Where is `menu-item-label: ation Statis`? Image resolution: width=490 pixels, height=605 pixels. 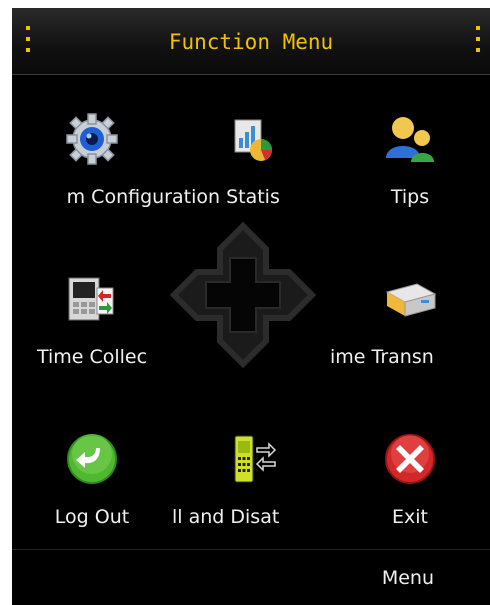
menu-item-label: ation Statis is located at coordinates (226, 197).